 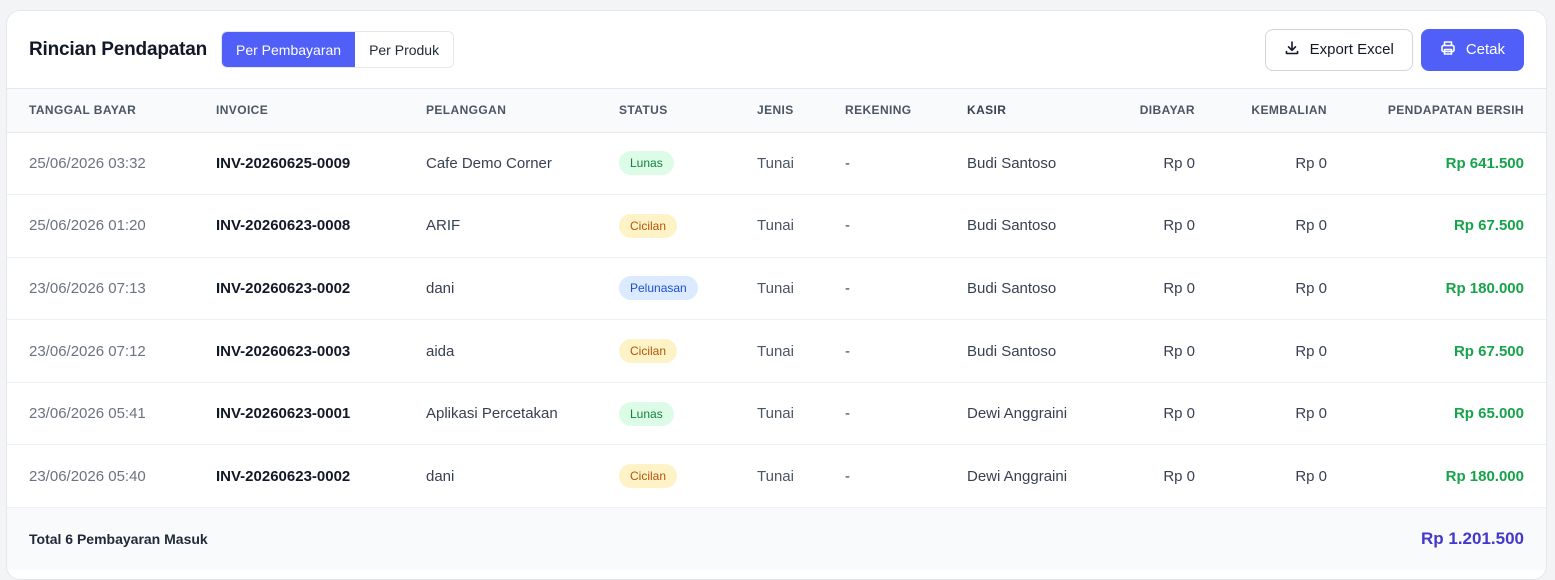 I want to click on cell-customer: ARIF, so click(x=443, y=226).